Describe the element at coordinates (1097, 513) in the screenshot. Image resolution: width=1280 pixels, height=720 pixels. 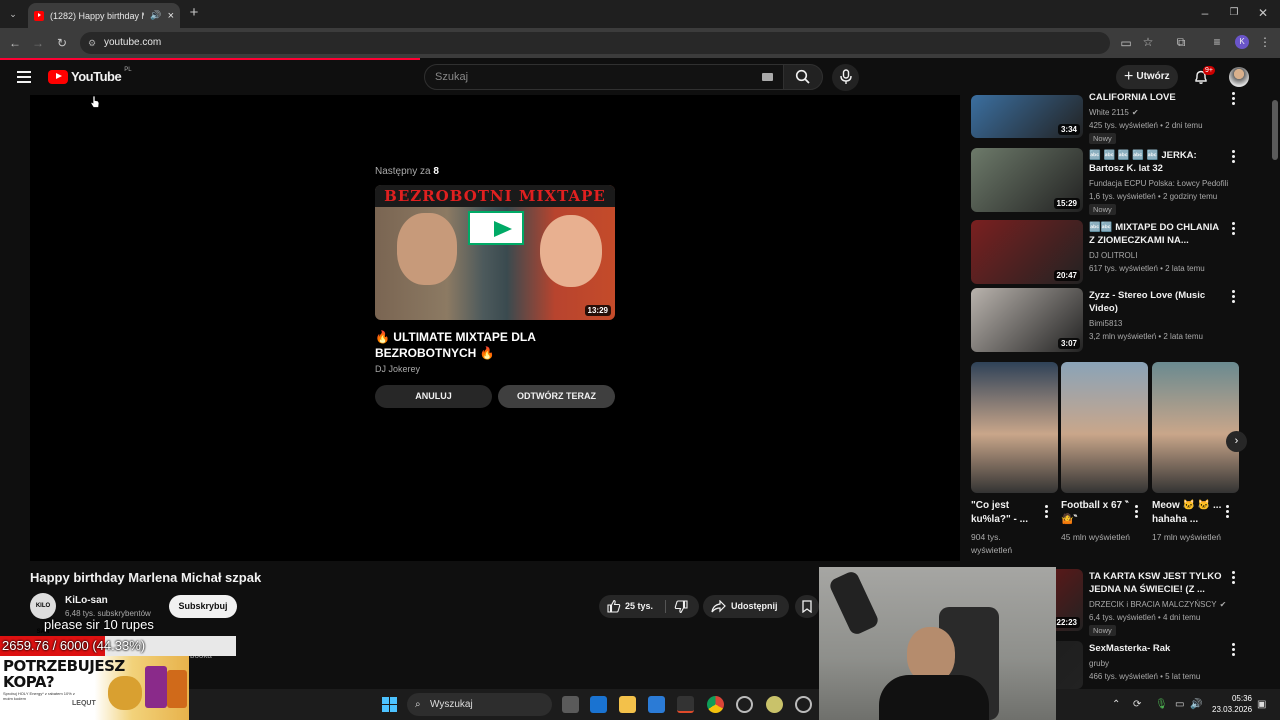
I see `short-title: Football x 67 ‶🤷‶` at that location.